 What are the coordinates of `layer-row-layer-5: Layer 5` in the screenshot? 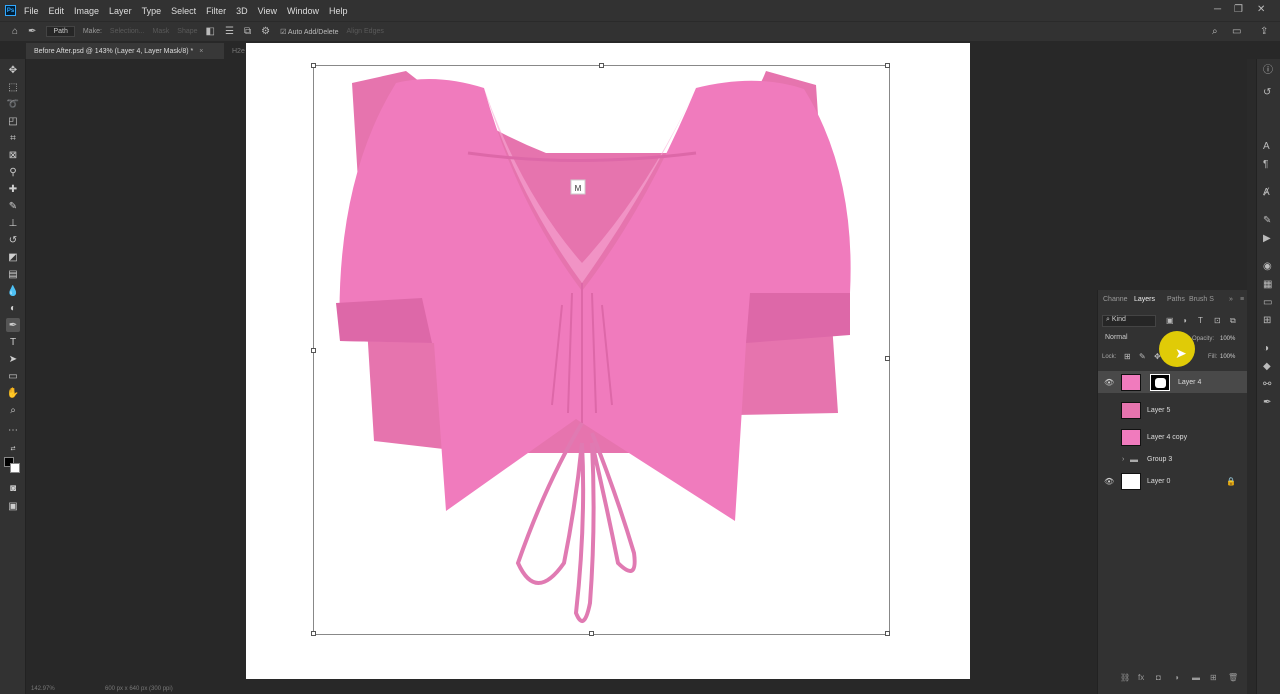 It's located at (1173, 410).